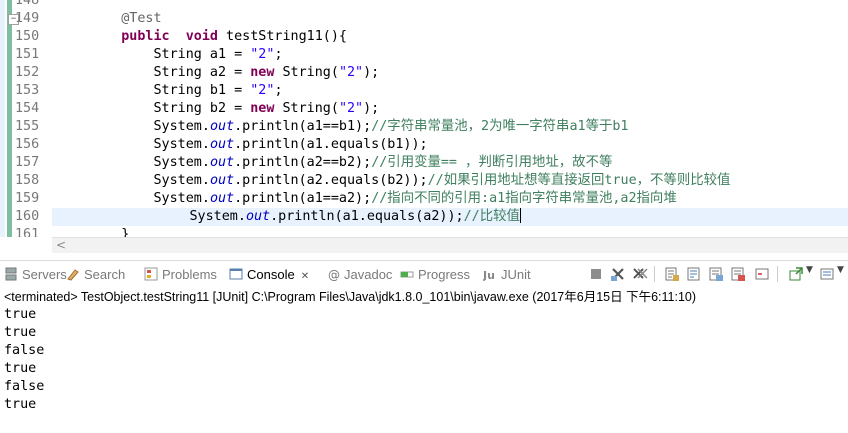  I want to click on tab-label: Servers, so click(44, 274).